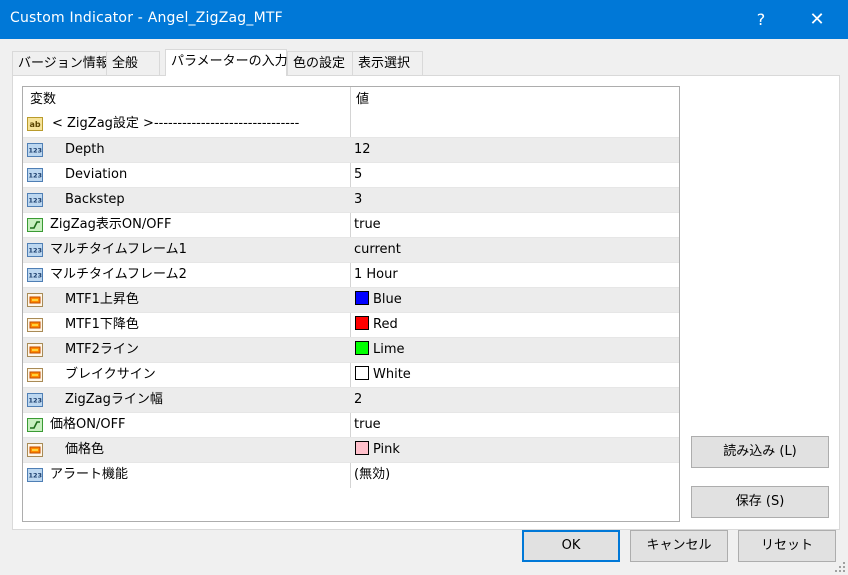 Image resolution: width=848 pixels, height=575 pixels. Describe the element at coordinates (385, 324) in the screenshot. I see `parameter-value-text: Red` at that location.